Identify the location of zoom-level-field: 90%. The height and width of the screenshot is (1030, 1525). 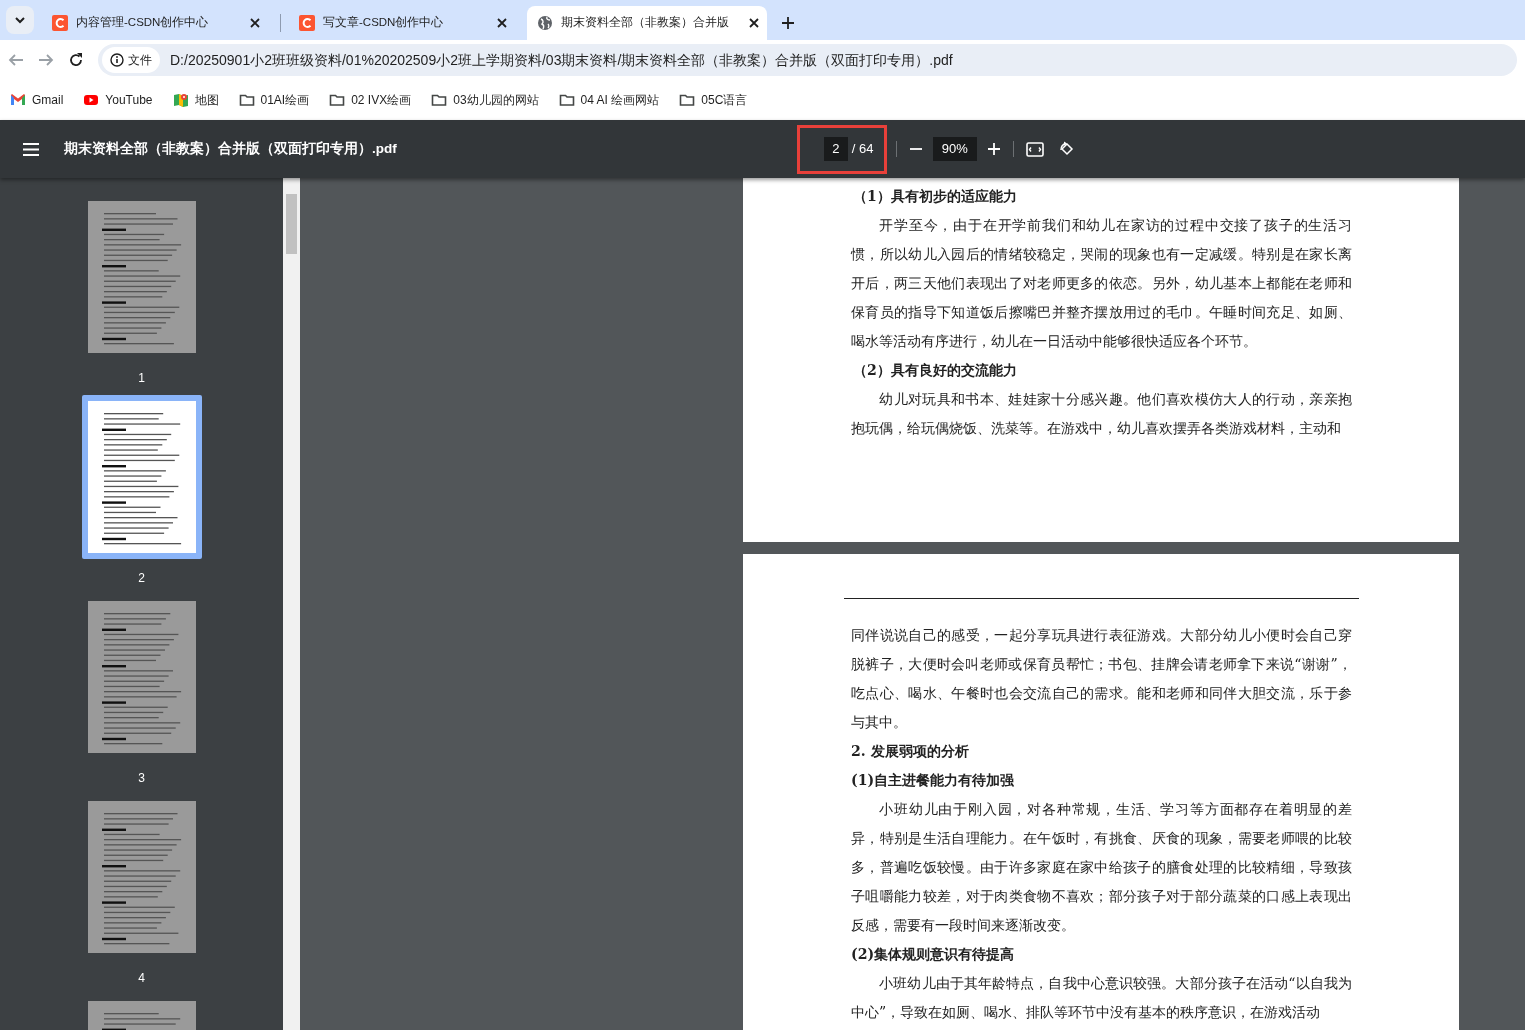
(954, 149).